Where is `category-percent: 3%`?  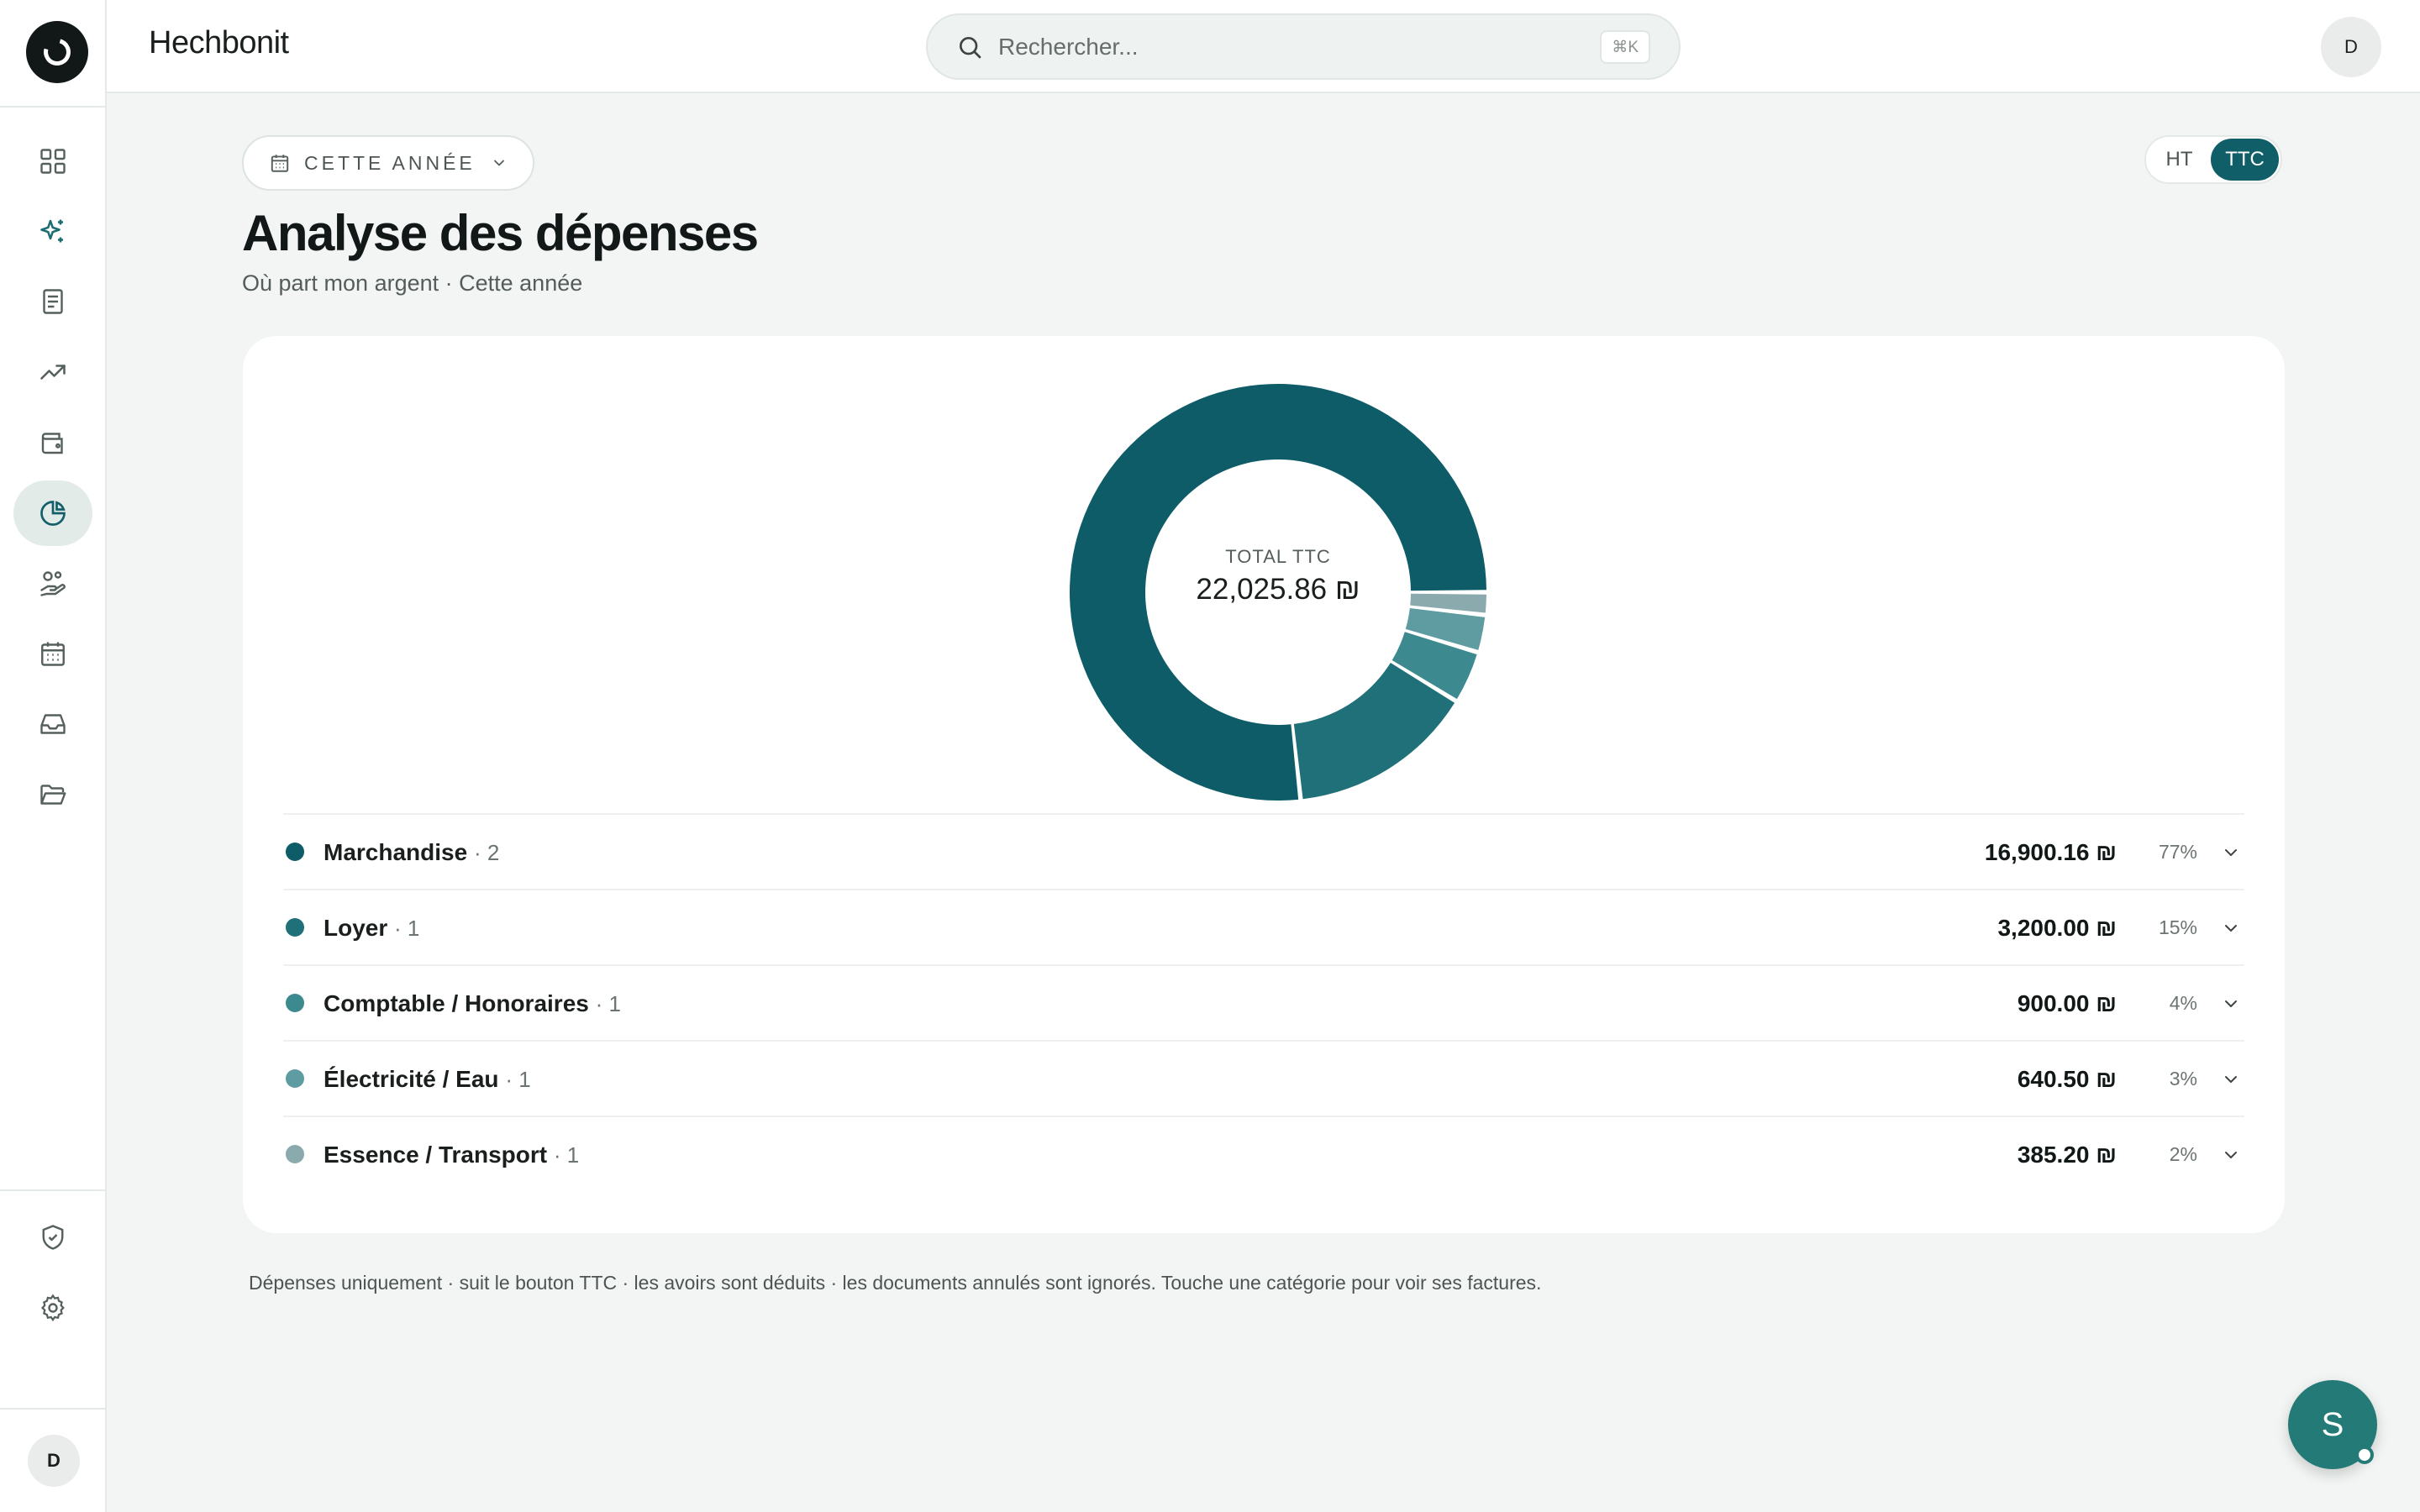 category-percent: 3% is located at coordinates (2183, 1078).